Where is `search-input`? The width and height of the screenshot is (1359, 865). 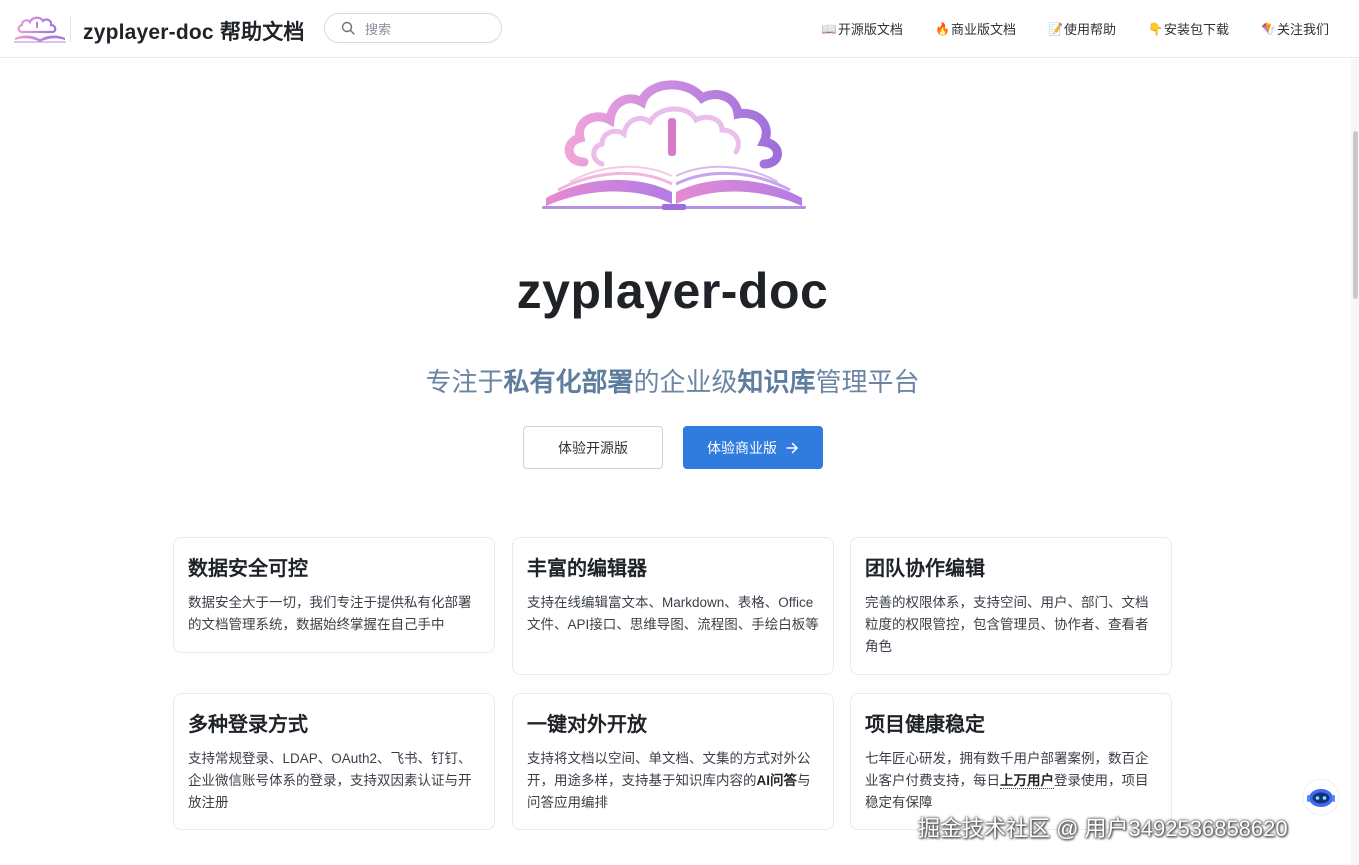 search-input is located at coordinates (428, 29).